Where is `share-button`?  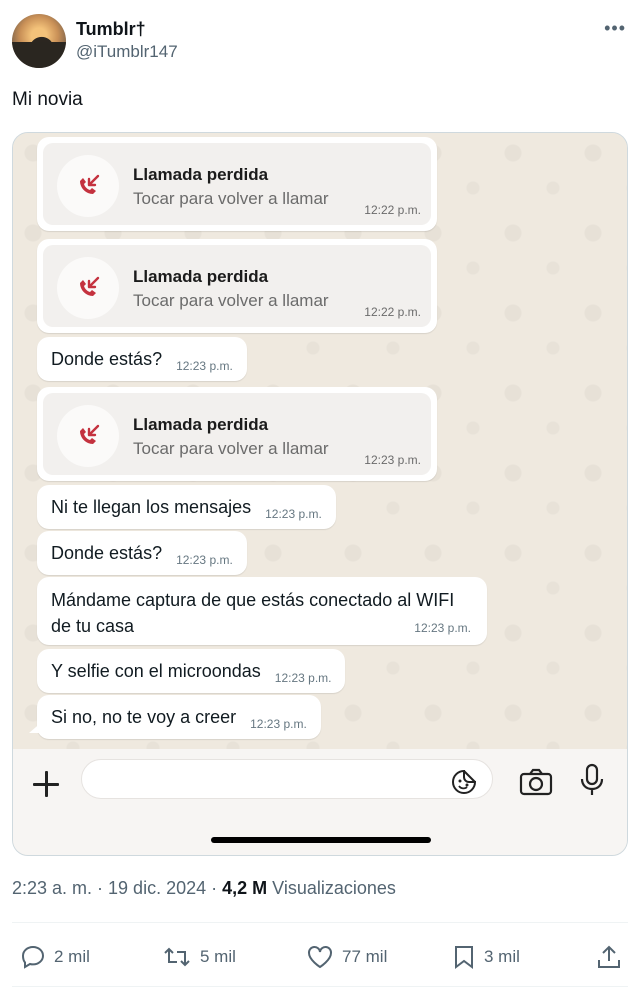
share-button is located at coordinates (613, 957).